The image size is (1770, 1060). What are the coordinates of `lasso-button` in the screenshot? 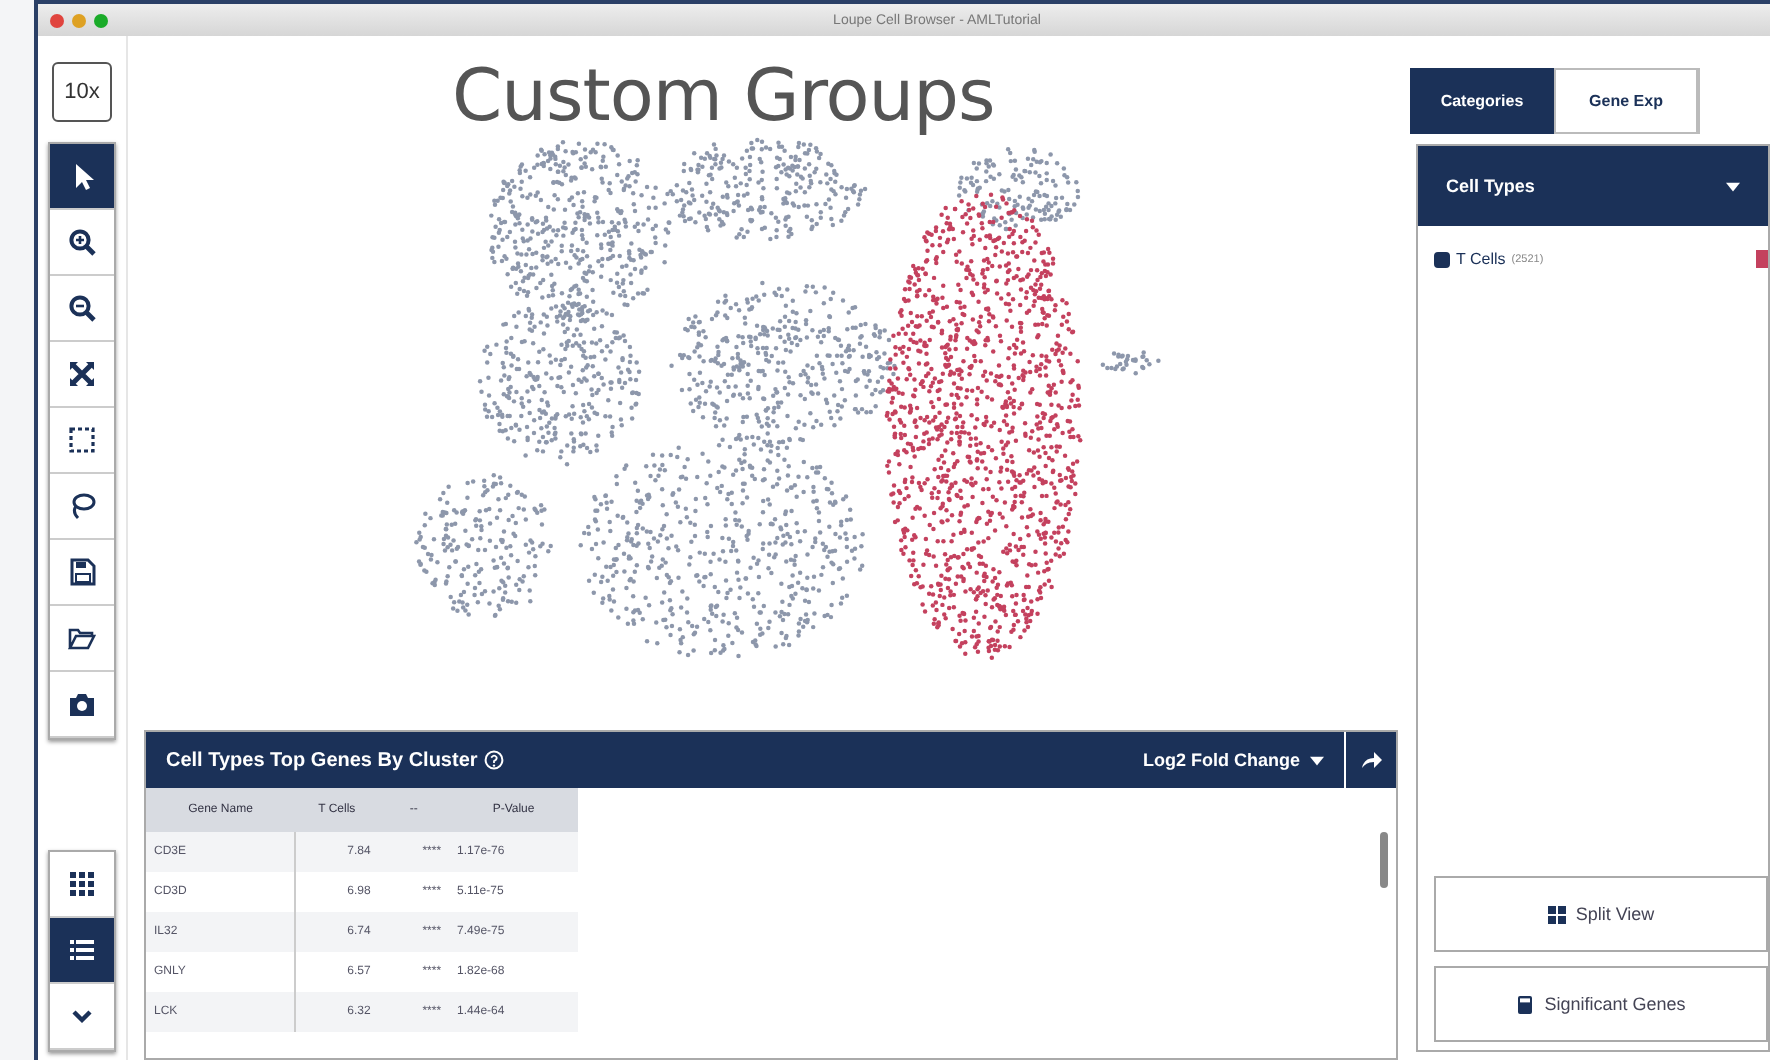 It's located at (82, 507).